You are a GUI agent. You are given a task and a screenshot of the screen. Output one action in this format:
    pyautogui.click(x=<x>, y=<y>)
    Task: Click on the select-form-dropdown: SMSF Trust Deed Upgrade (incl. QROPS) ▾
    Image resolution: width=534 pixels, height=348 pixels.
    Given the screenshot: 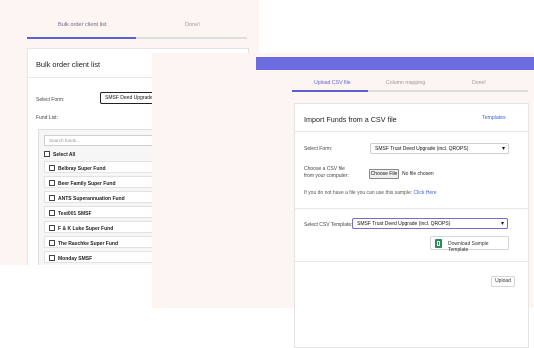 What is the action you would take?
    pyautogui.click(x=439, y=148)
    